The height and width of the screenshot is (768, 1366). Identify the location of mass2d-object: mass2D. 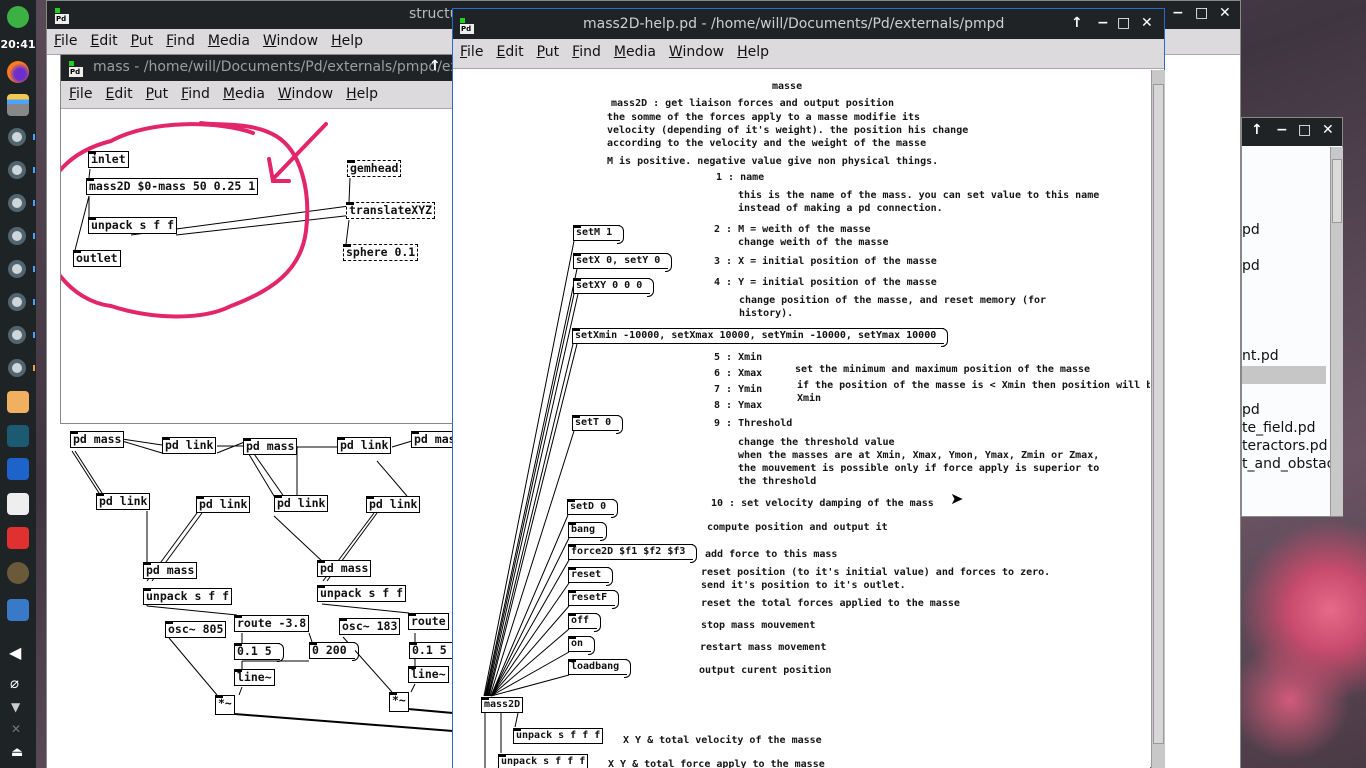
(502, 705).